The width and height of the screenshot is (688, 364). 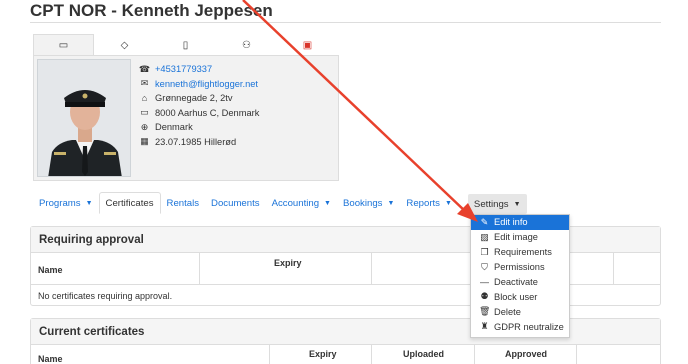 I want to click on profile-tab-tags: ◇, so click(x=124, y=45).